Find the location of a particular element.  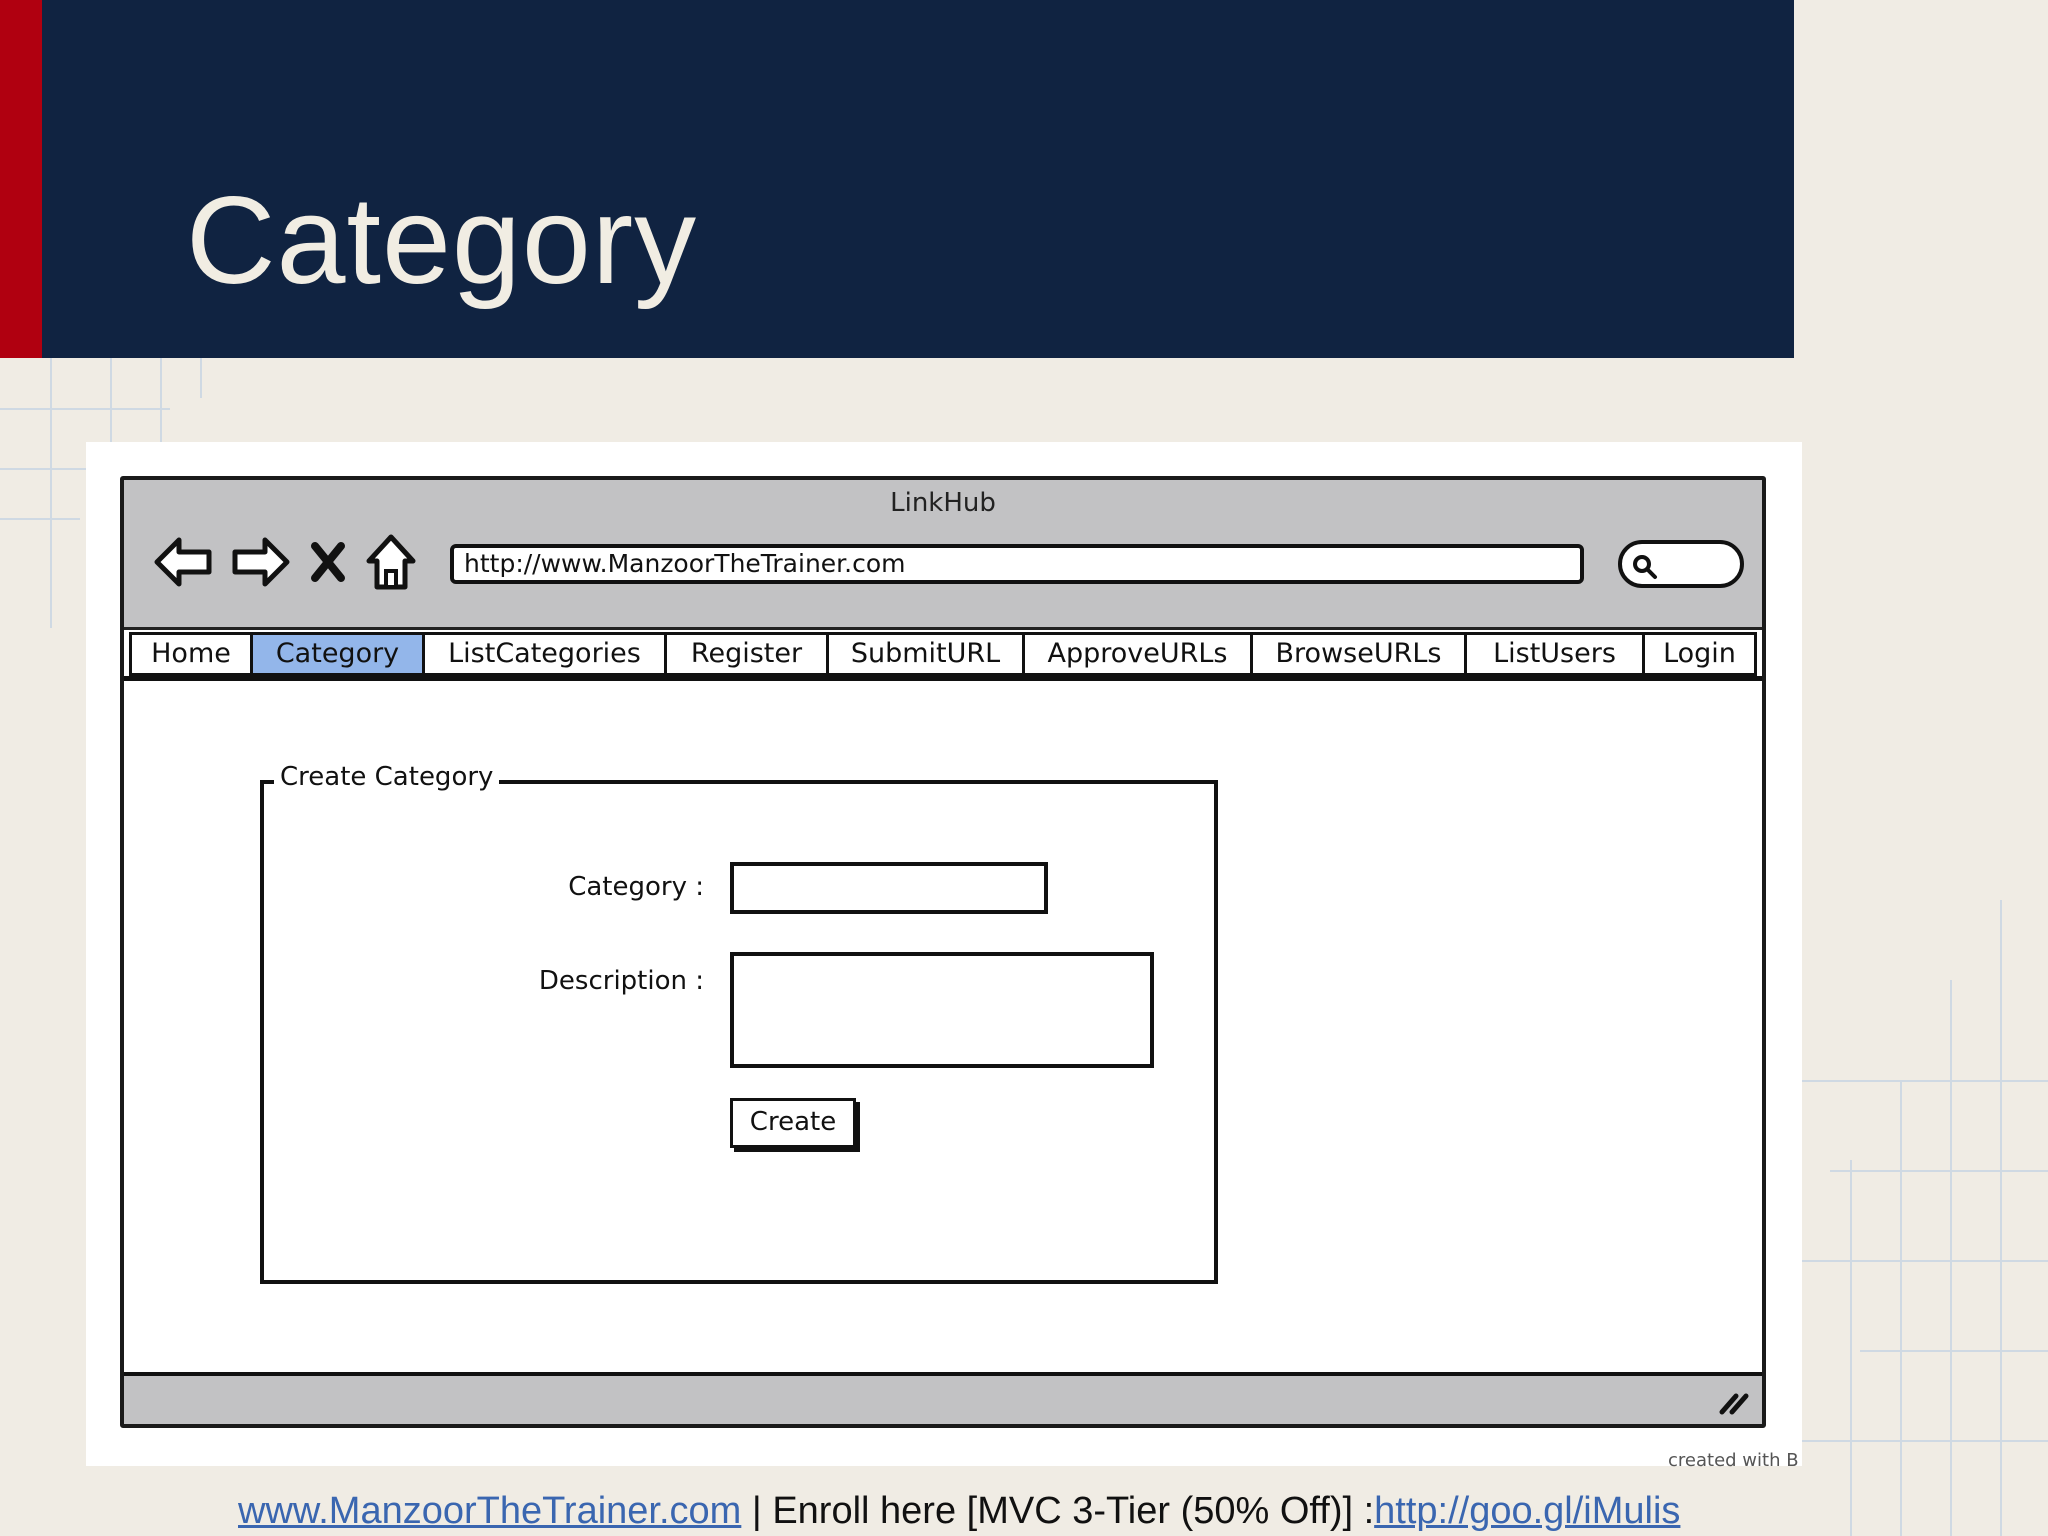

footer-enroll-link: http://goo.gl/iMulis is located at coordinates (1527, 1511).